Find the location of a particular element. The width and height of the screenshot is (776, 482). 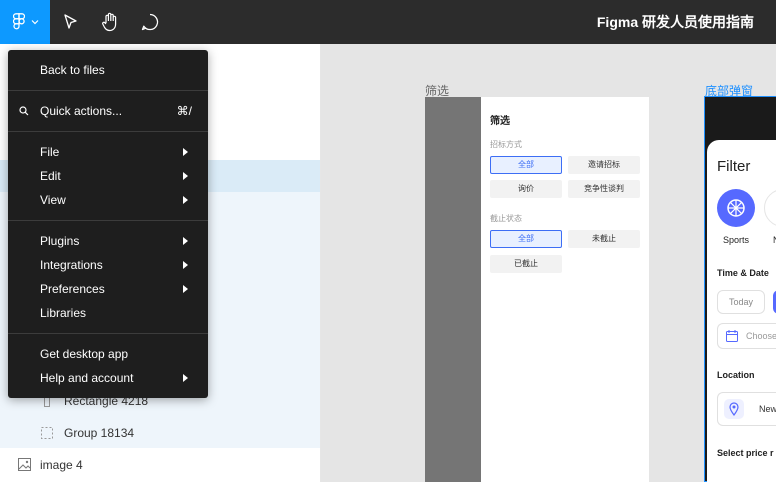

search-icon is located at coordinates (24, 111).